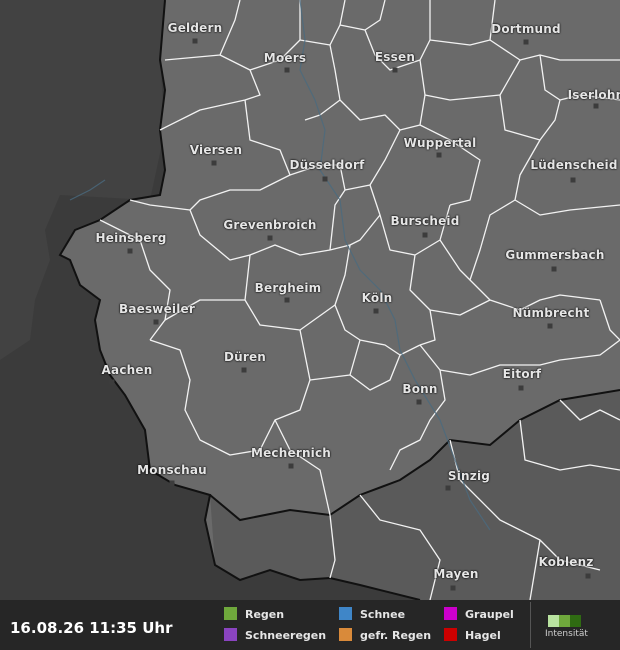 The height and width of the screenshot is (650, 620). Describe the element at coordinates (286, 635) in the screenshot. I see `legend-label: Schneeregen` at that location.